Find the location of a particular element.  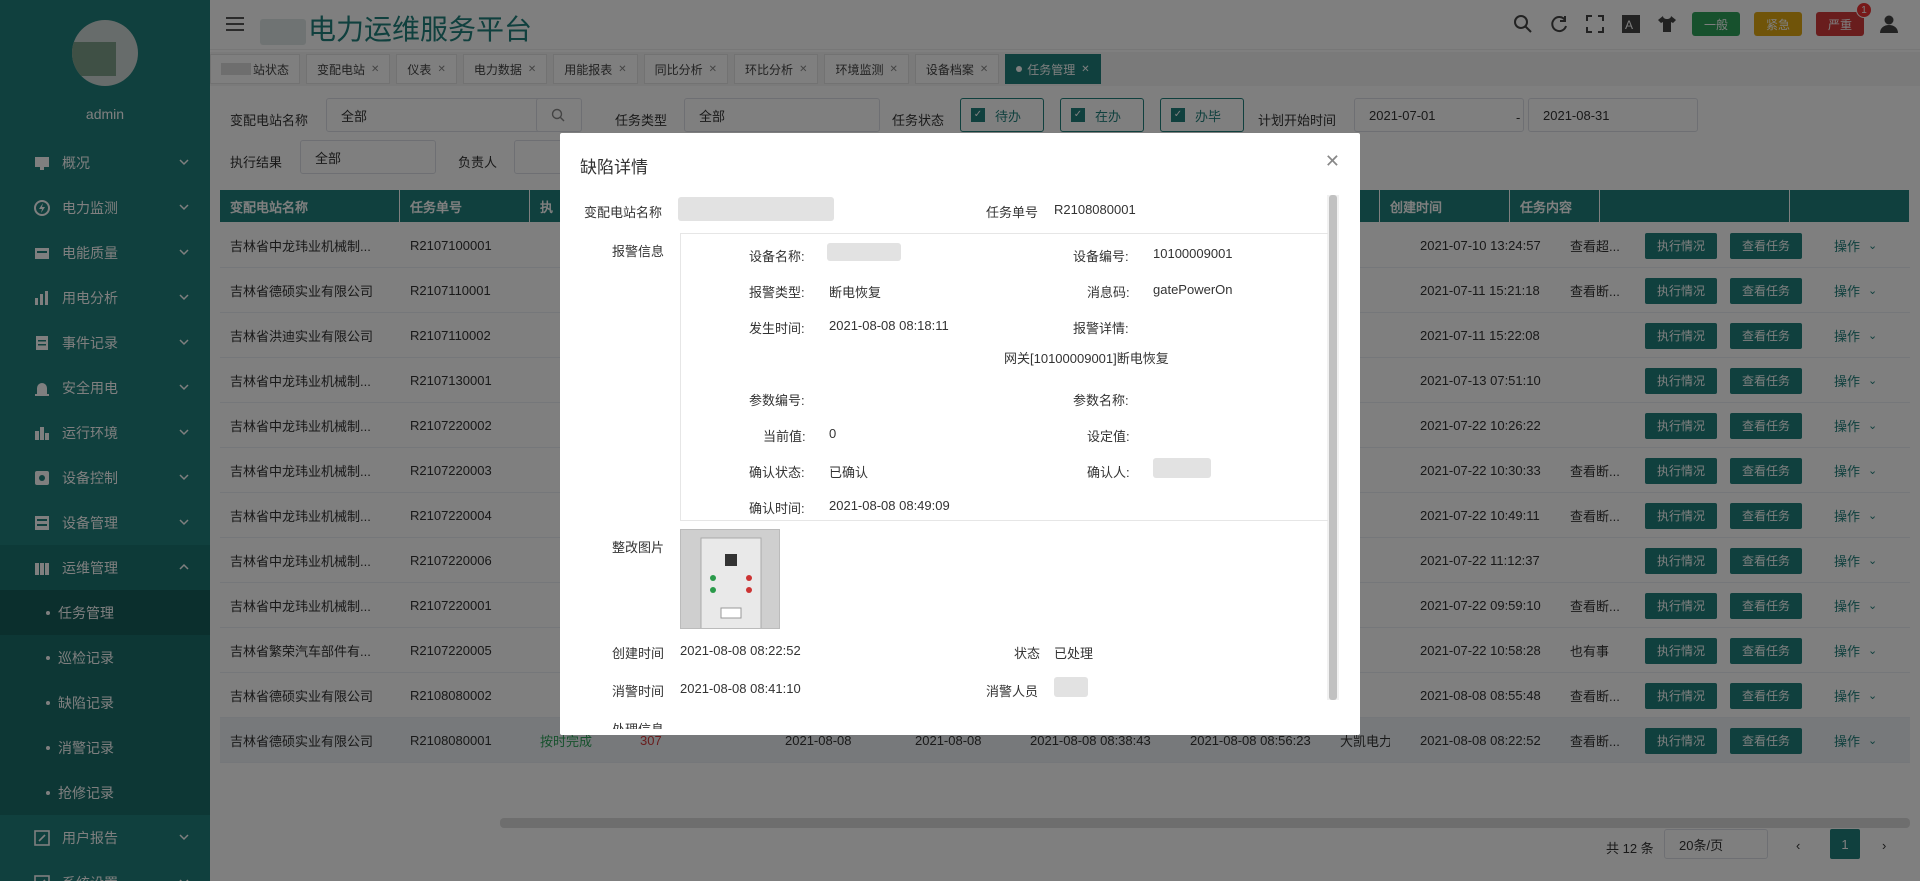

modal-scrollbar-thumb is located at coordinates (1333, 447).